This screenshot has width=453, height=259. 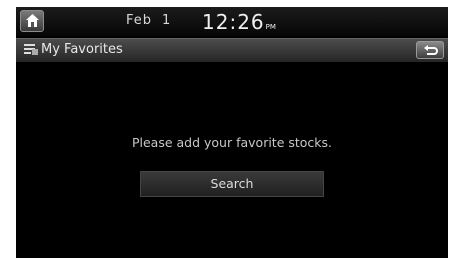 I want to click on date-month: Feb, so click(x=139, y=20).